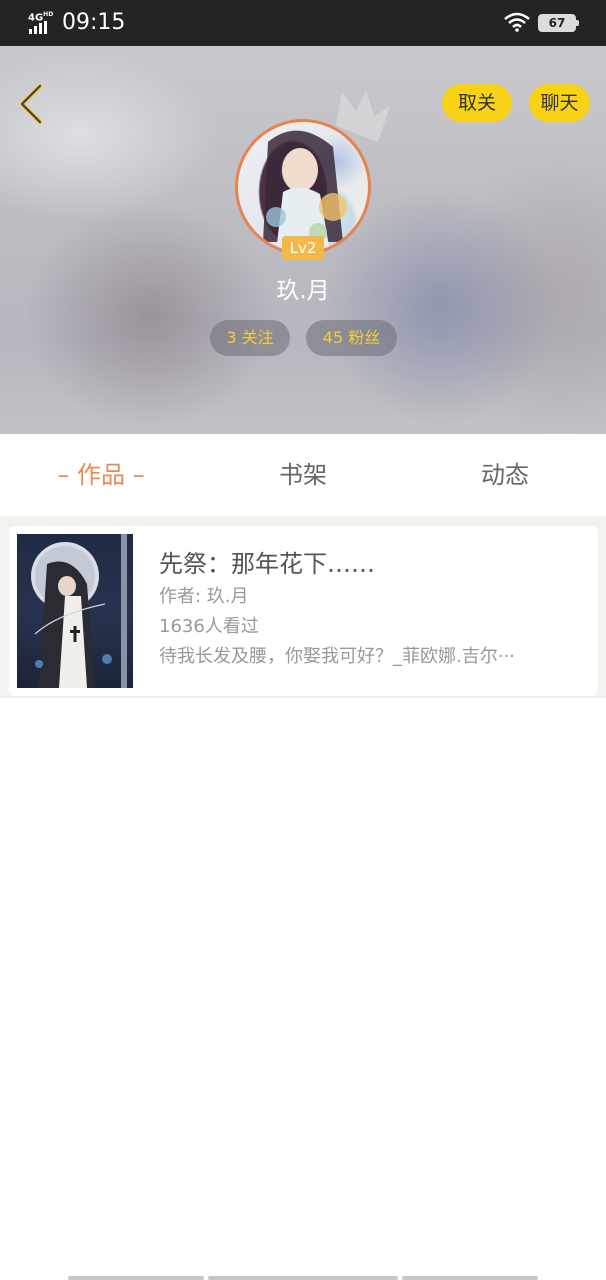  What do you see at coordinates (101, 475) in the screenshot?
I see `tab-works: – 作品 –` at bounding box center [101, 475].